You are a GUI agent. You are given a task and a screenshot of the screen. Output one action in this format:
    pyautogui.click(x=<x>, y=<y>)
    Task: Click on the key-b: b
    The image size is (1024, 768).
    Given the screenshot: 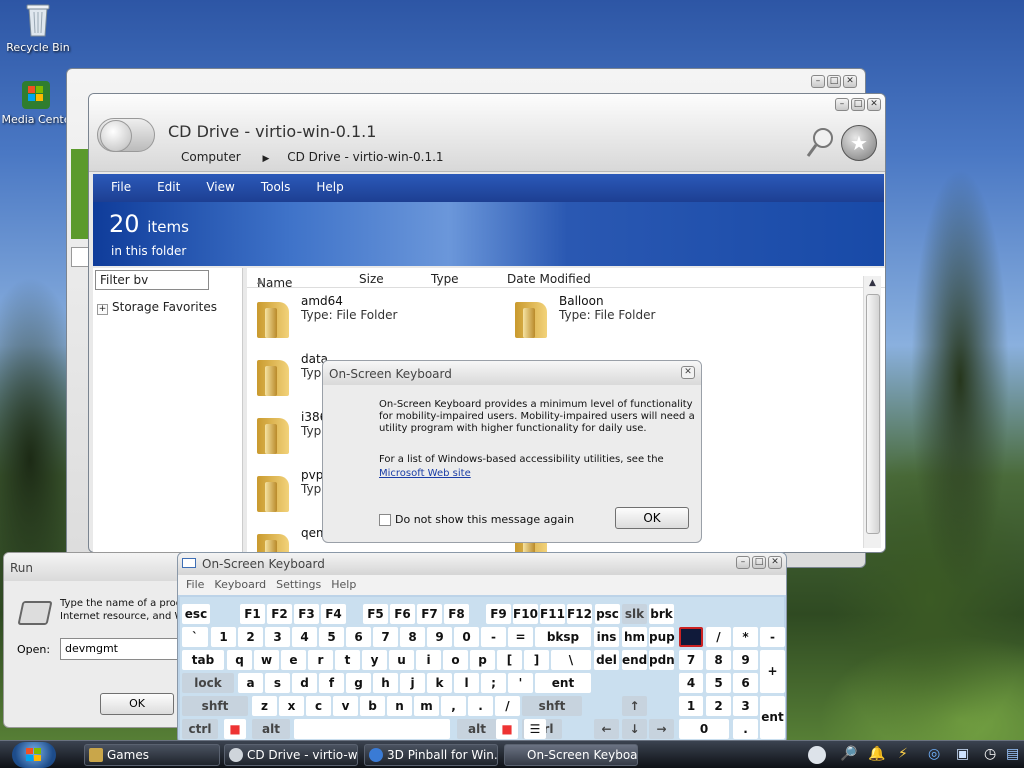 What is the action you would take?
    pyautogui.click(x=372, y=706)
    